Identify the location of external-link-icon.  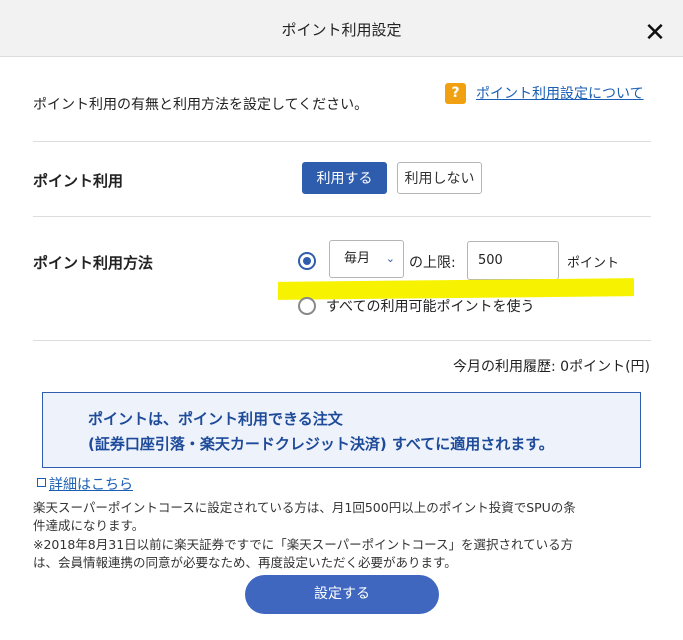
(41, 482).